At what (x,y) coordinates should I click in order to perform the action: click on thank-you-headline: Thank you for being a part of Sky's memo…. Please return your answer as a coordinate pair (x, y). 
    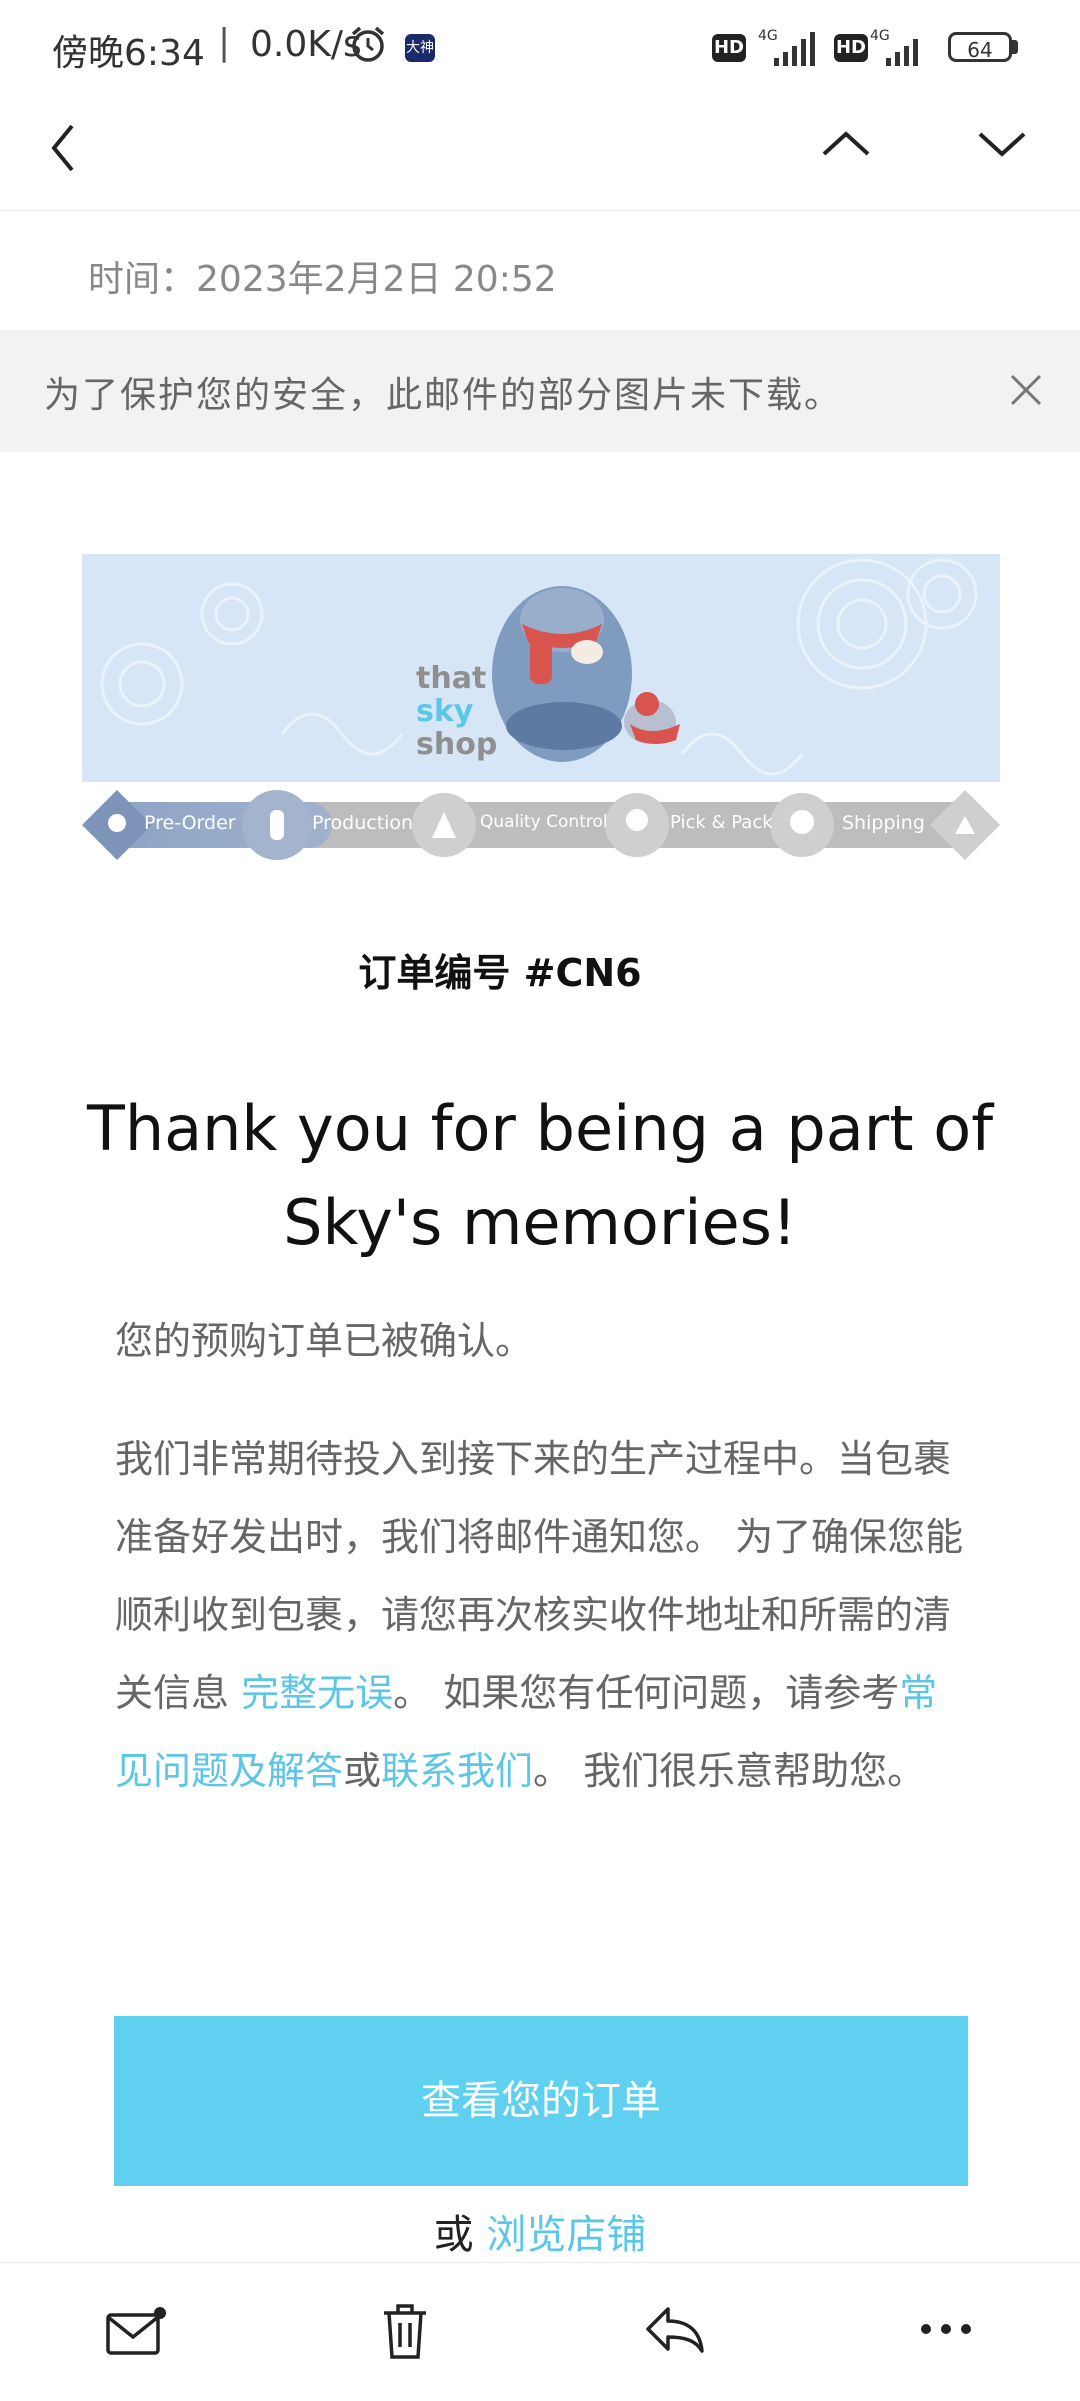
    Looking at the image, I should click on (540, 1175).